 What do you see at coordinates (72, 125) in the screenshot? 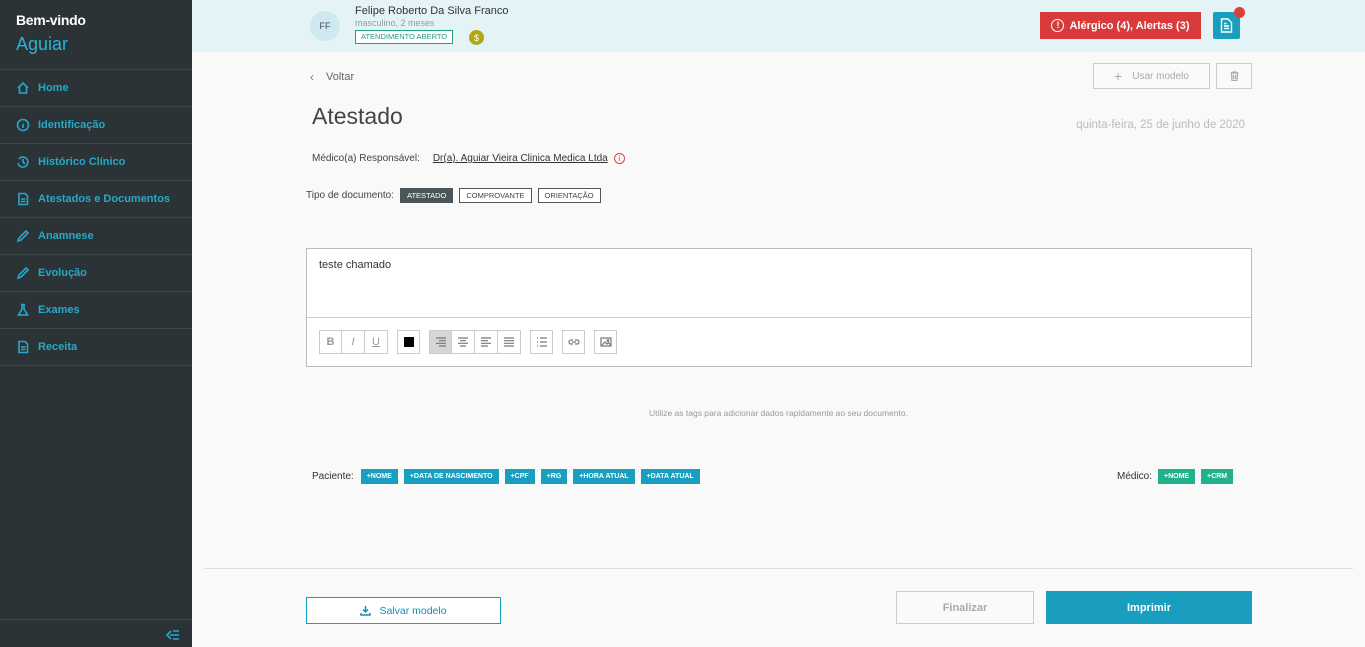
I see `sidebar-item-label: Identificação` at bounding box center [72, 125].